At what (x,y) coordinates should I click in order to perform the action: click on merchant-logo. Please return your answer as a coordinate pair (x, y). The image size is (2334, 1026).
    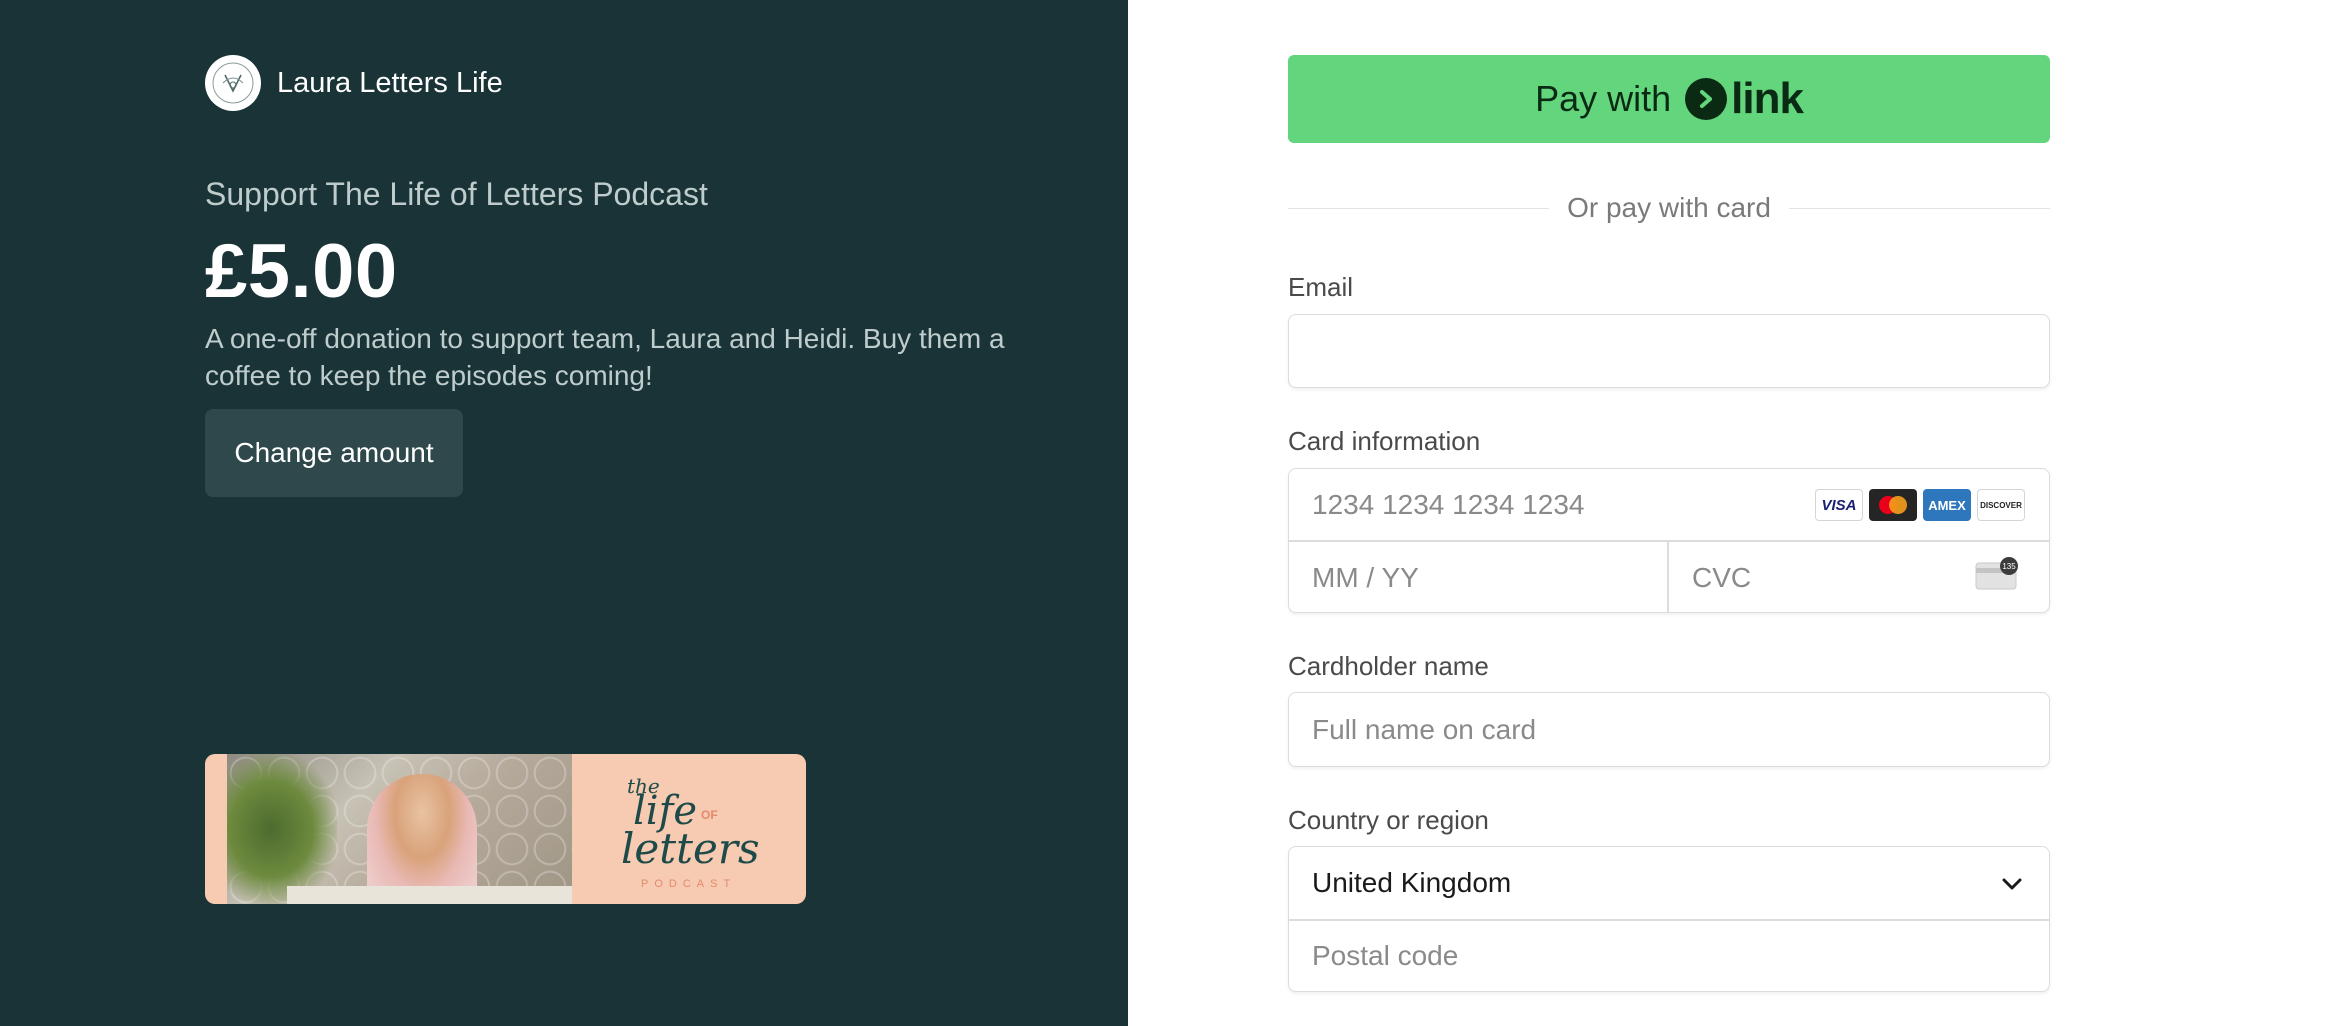
    Looking at the image, I should click on (233, 83).